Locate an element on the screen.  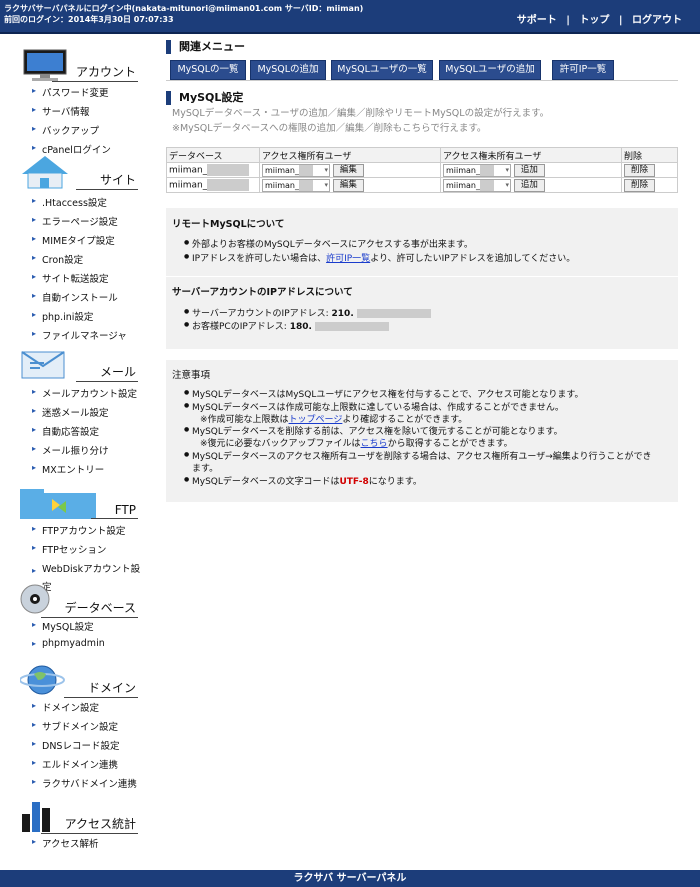
support-link: サポート is located at coordinates (537, 20).